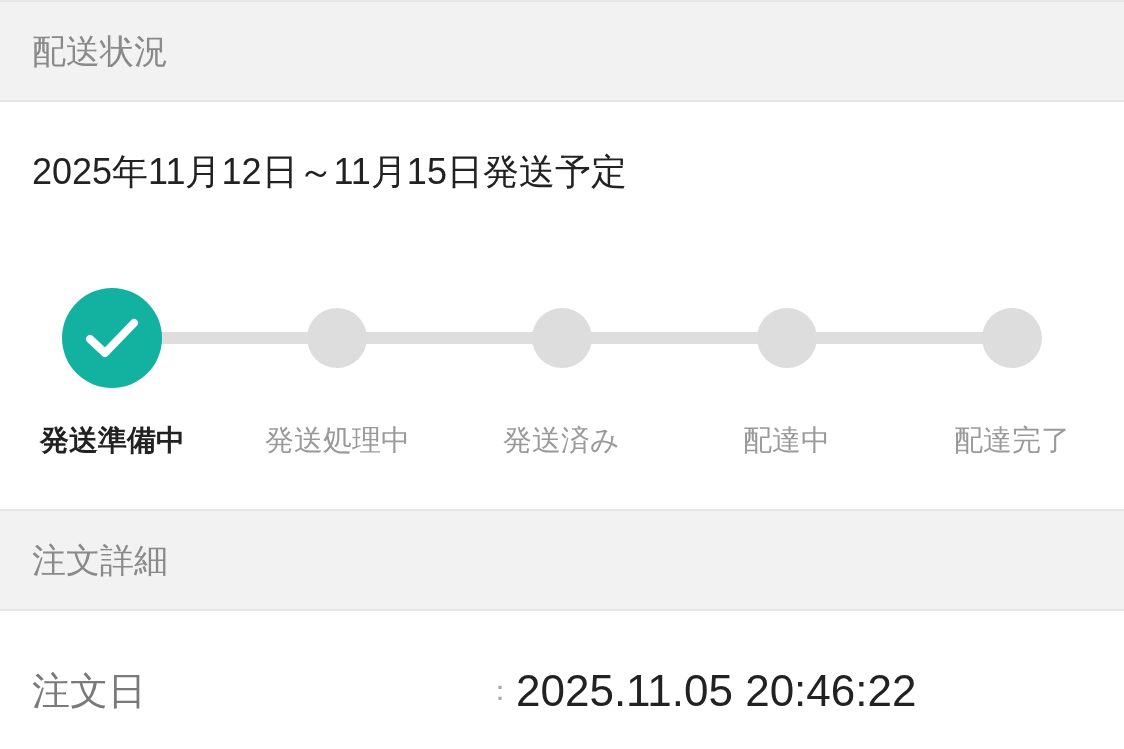  I want to click on section-title: 注文詳細, so click(100, 560).